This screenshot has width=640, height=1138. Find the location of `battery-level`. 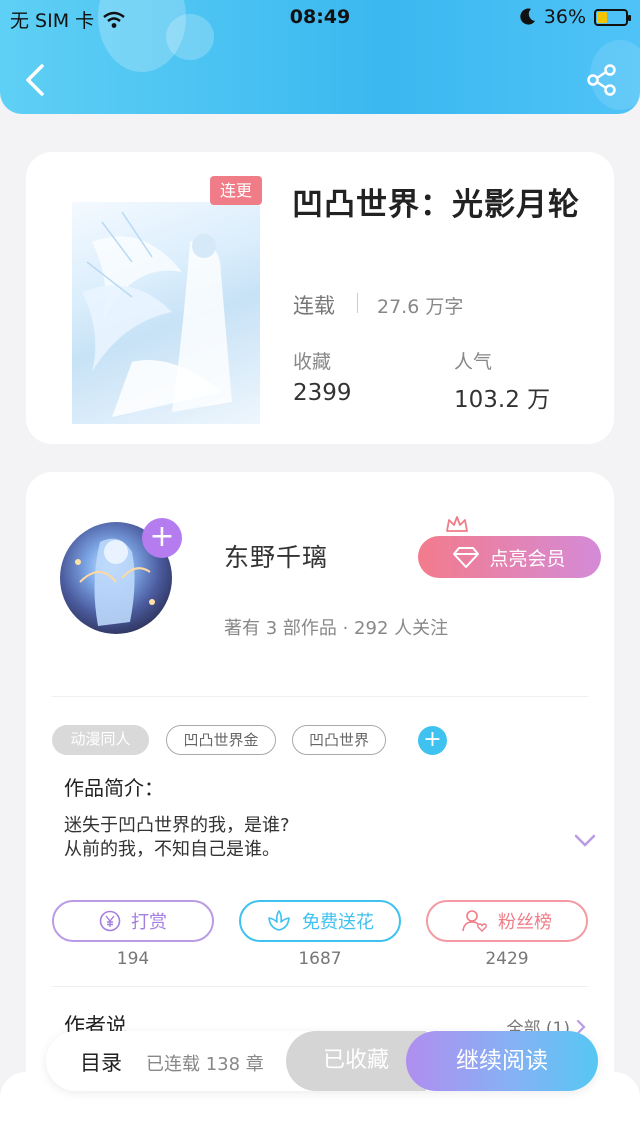

battery-level is located at coordinates (602, 17).